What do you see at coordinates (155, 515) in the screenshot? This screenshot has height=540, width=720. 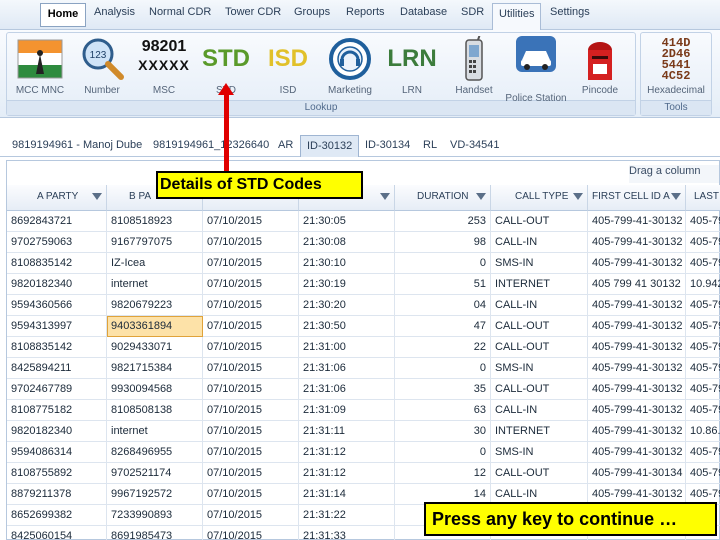 I see `cell-b-party: 7233990893` at bounding box center [155, 515].